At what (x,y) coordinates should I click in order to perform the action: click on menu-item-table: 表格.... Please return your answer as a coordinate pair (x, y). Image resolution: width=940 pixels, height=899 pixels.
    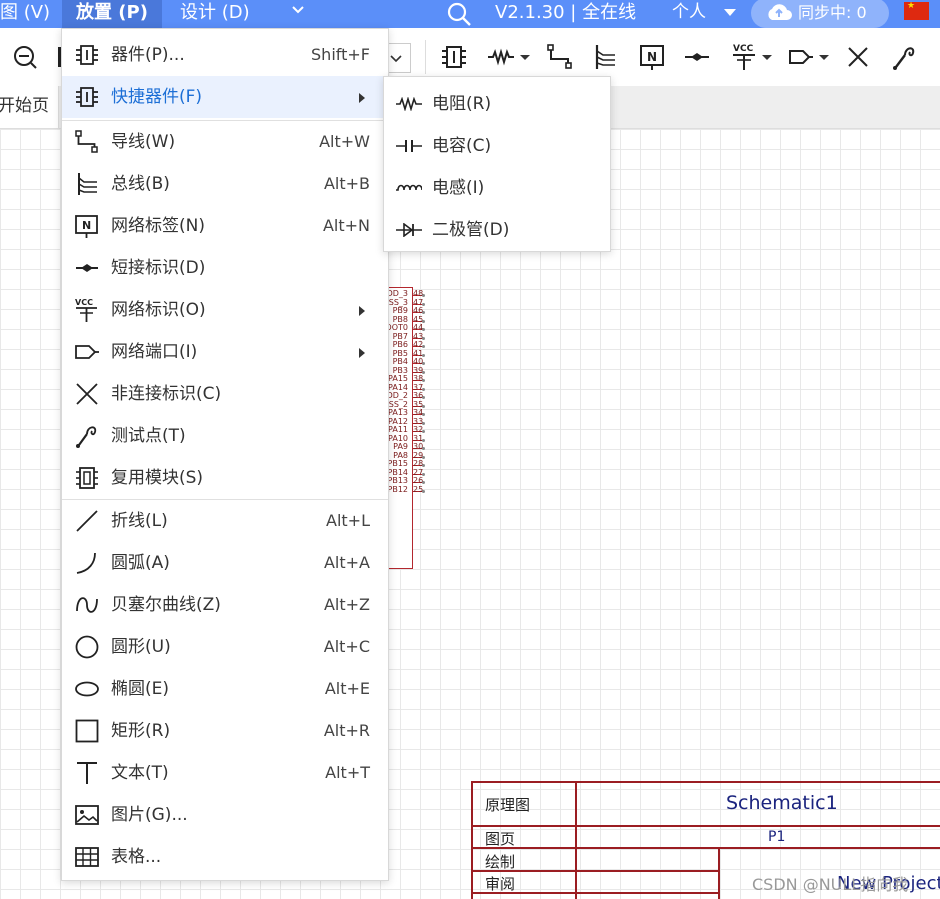
    Looking at the image, I should click on (225, 857).